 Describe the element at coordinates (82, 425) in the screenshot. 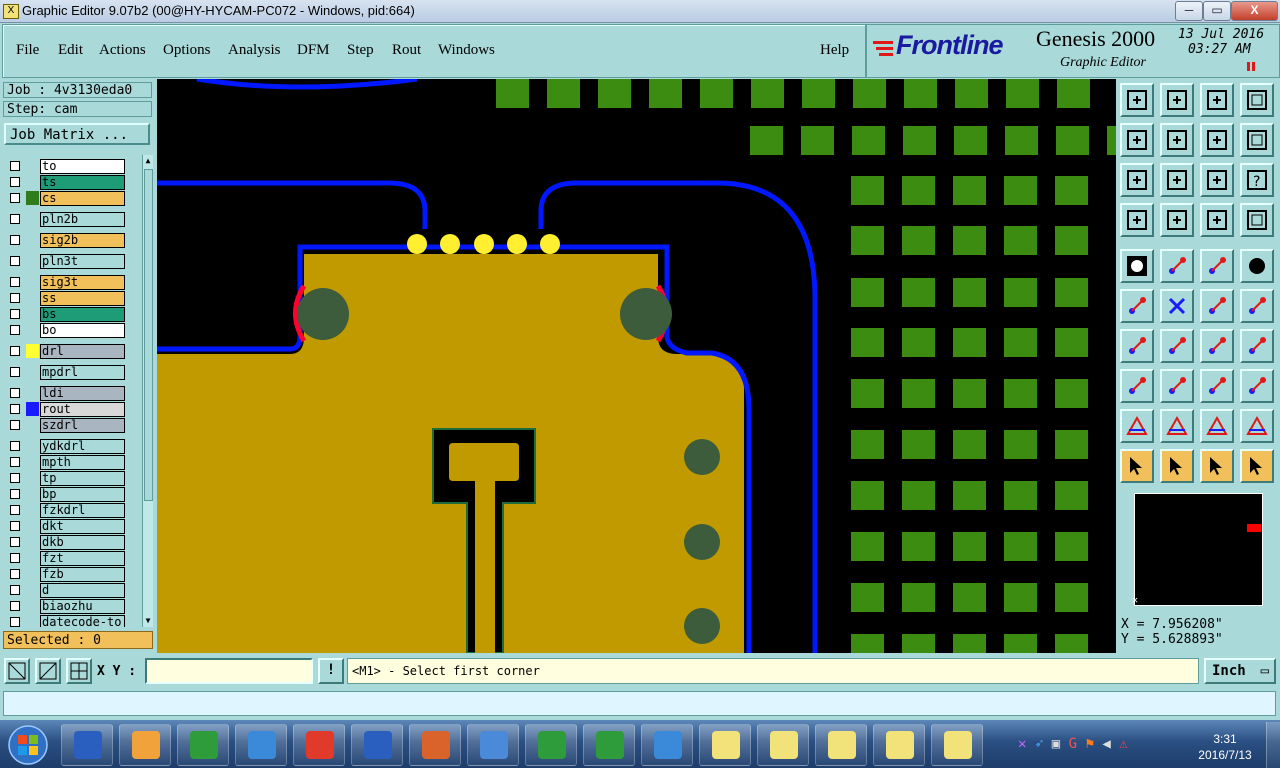

I see `layer-name: szdrl` at that location.